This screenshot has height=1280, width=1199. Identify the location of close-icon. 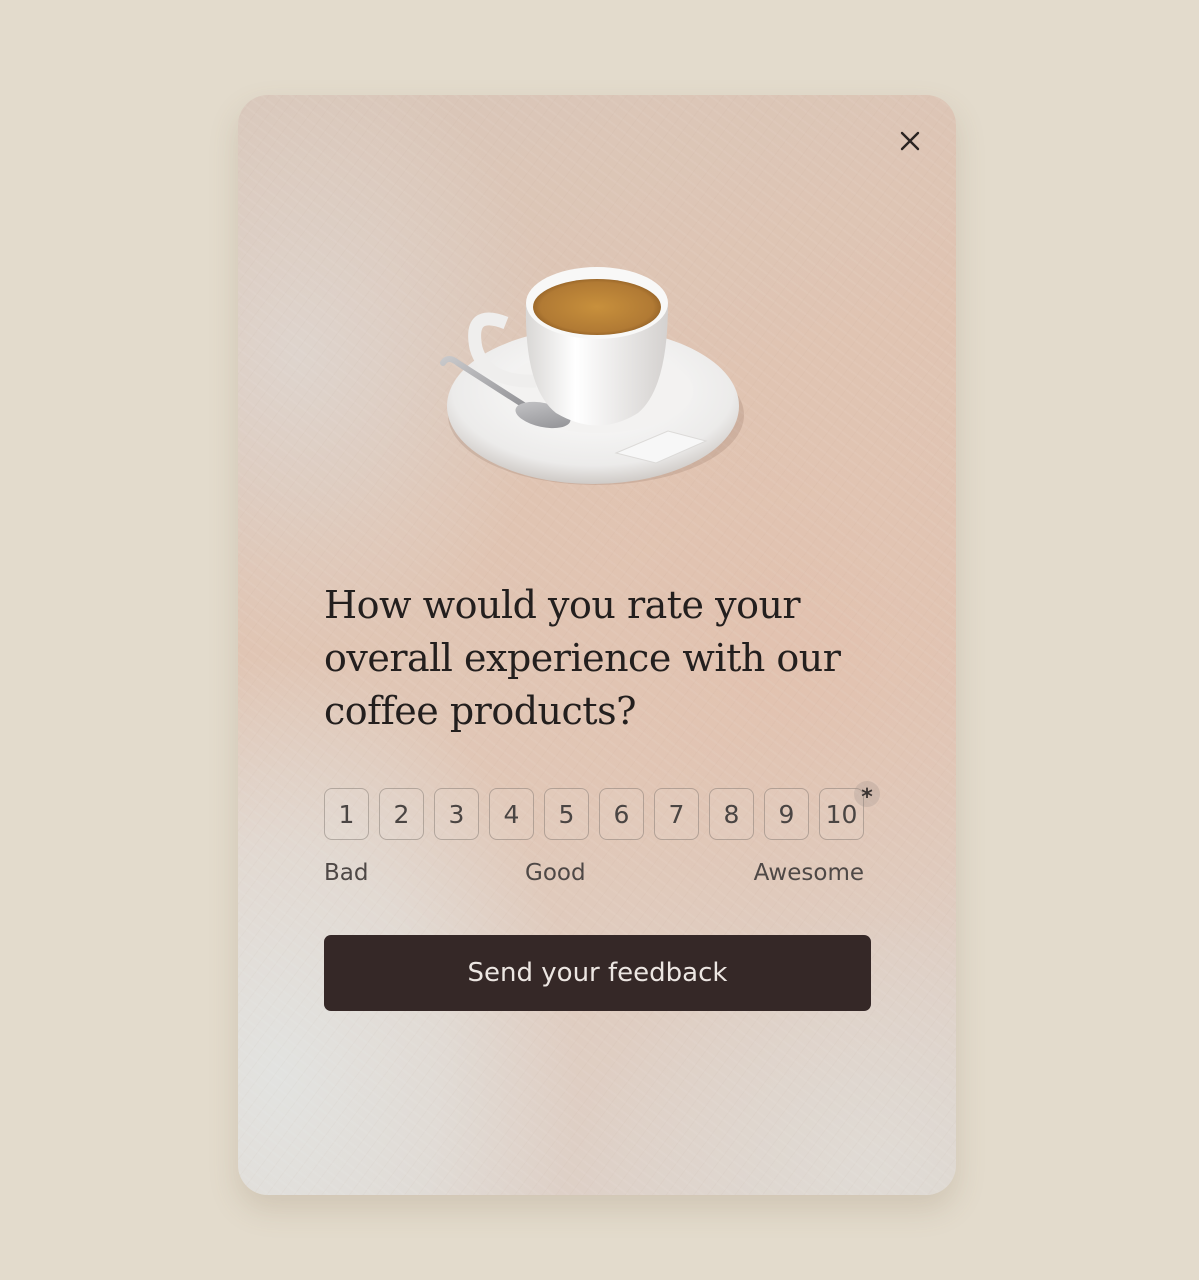
(910, 141).